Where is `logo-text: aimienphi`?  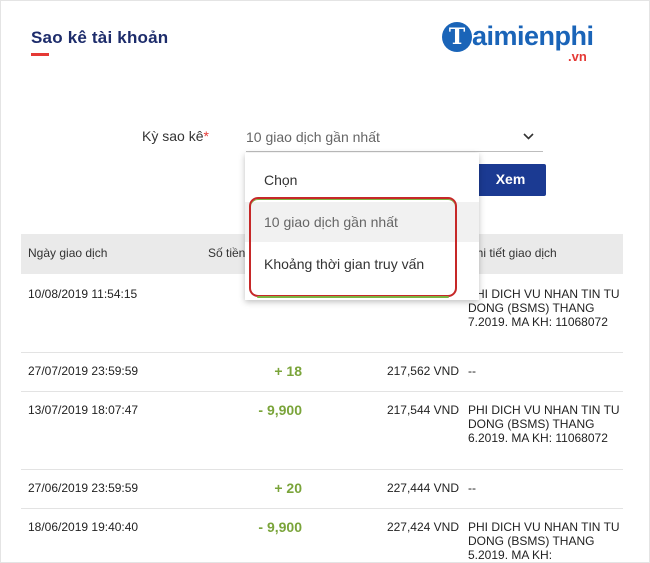 logo-text: aimienphi is located at coordinates (533, 36).